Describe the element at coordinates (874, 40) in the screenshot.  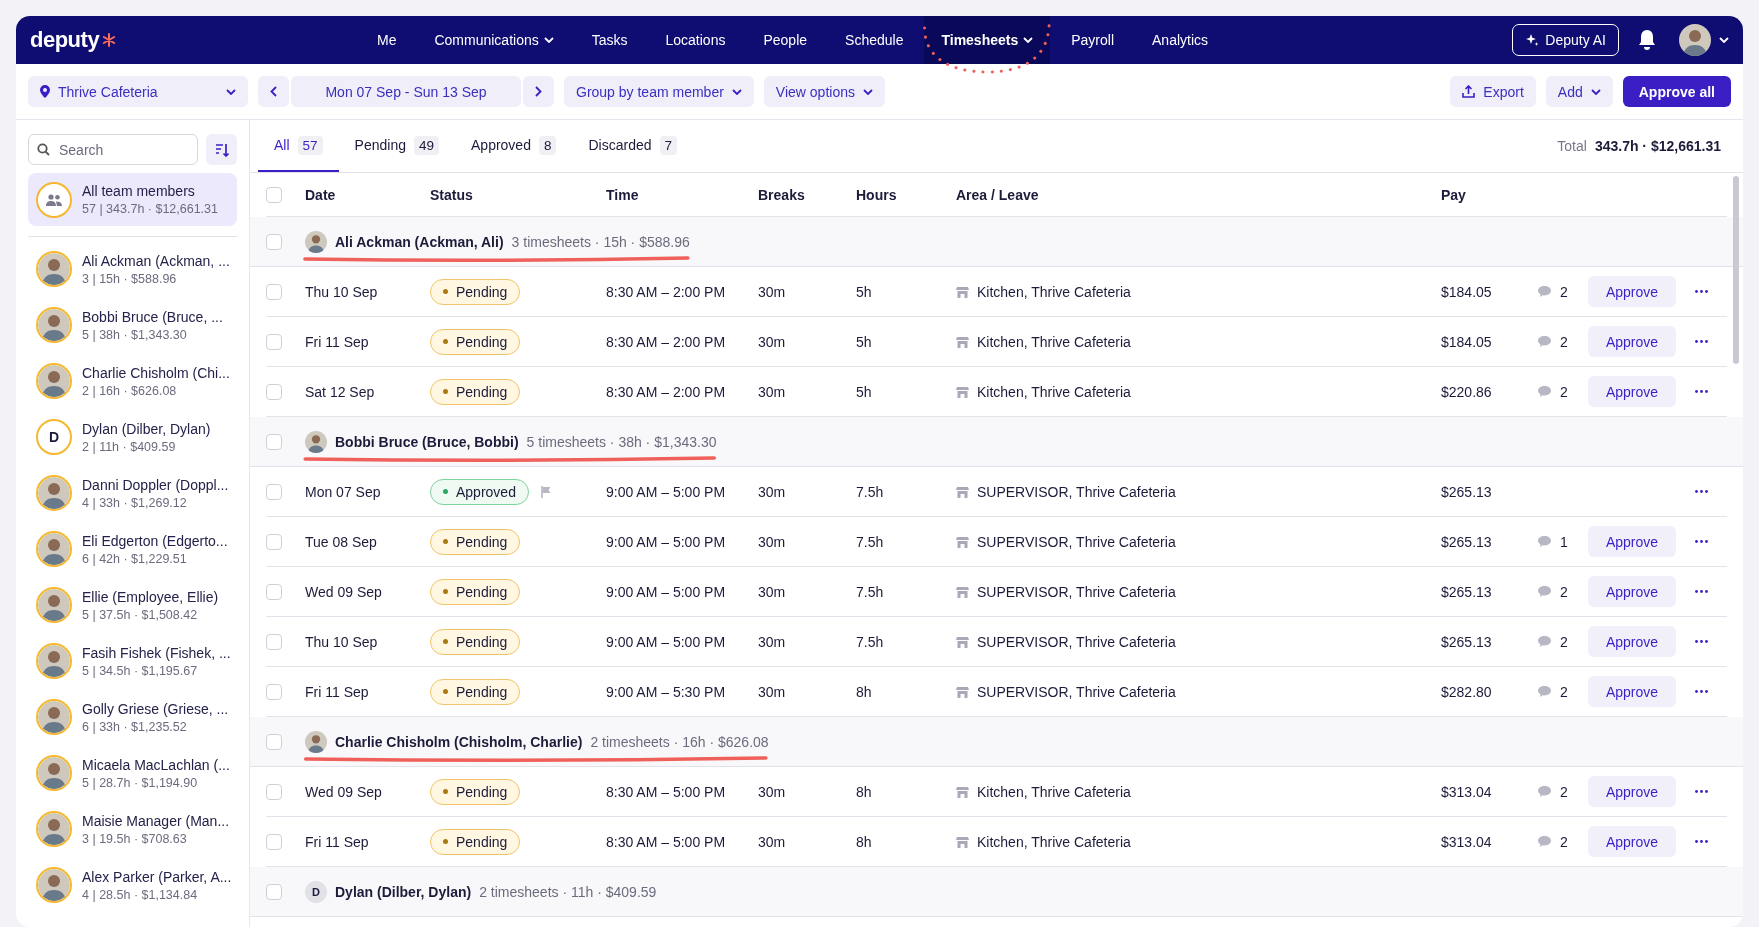
I see `nav-item: Schedule` at that location.